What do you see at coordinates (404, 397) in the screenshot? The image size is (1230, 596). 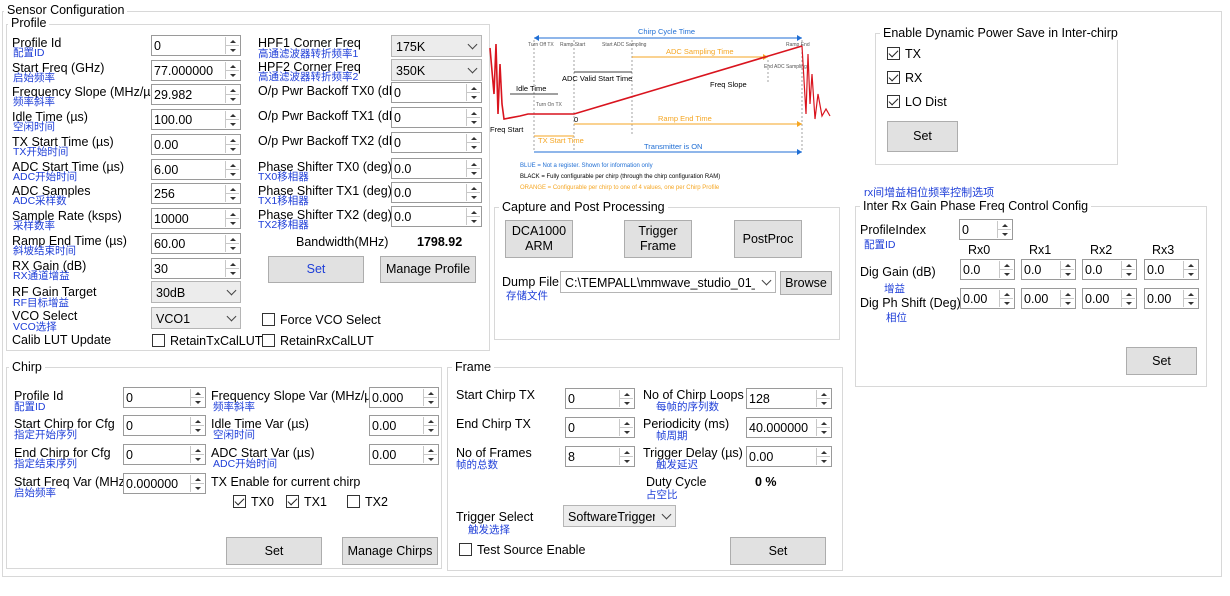 I see `chirp-var-spinner: 0.000` at bounding box center [404, 397].